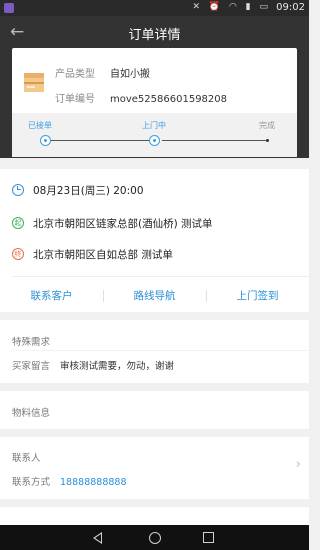 The height and width of the screenshot is (550, 320). What do you see at coordinates (231, 7) in the screenshot?
I see `status-icons: ✕ ⏰ ◠ ▮ ▭` at bounding box center [231, 7].